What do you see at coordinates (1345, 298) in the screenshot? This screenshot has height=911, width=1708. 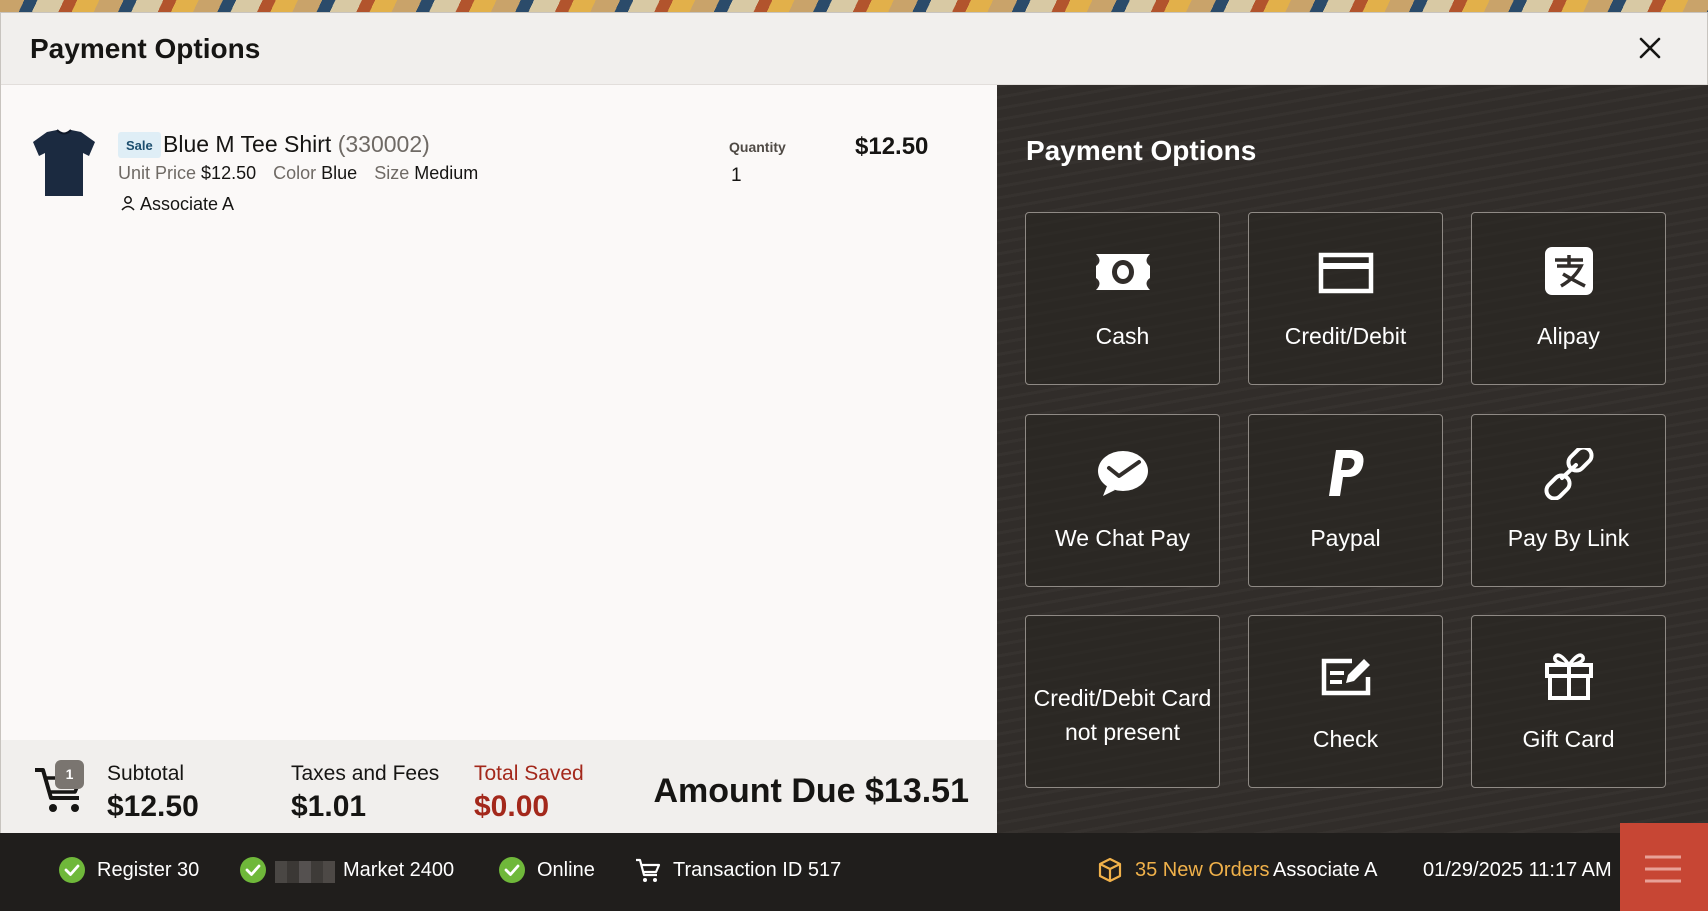 I see `payment-credit-debit-button: Credit/Debit` at bounding box center [1345, 298].